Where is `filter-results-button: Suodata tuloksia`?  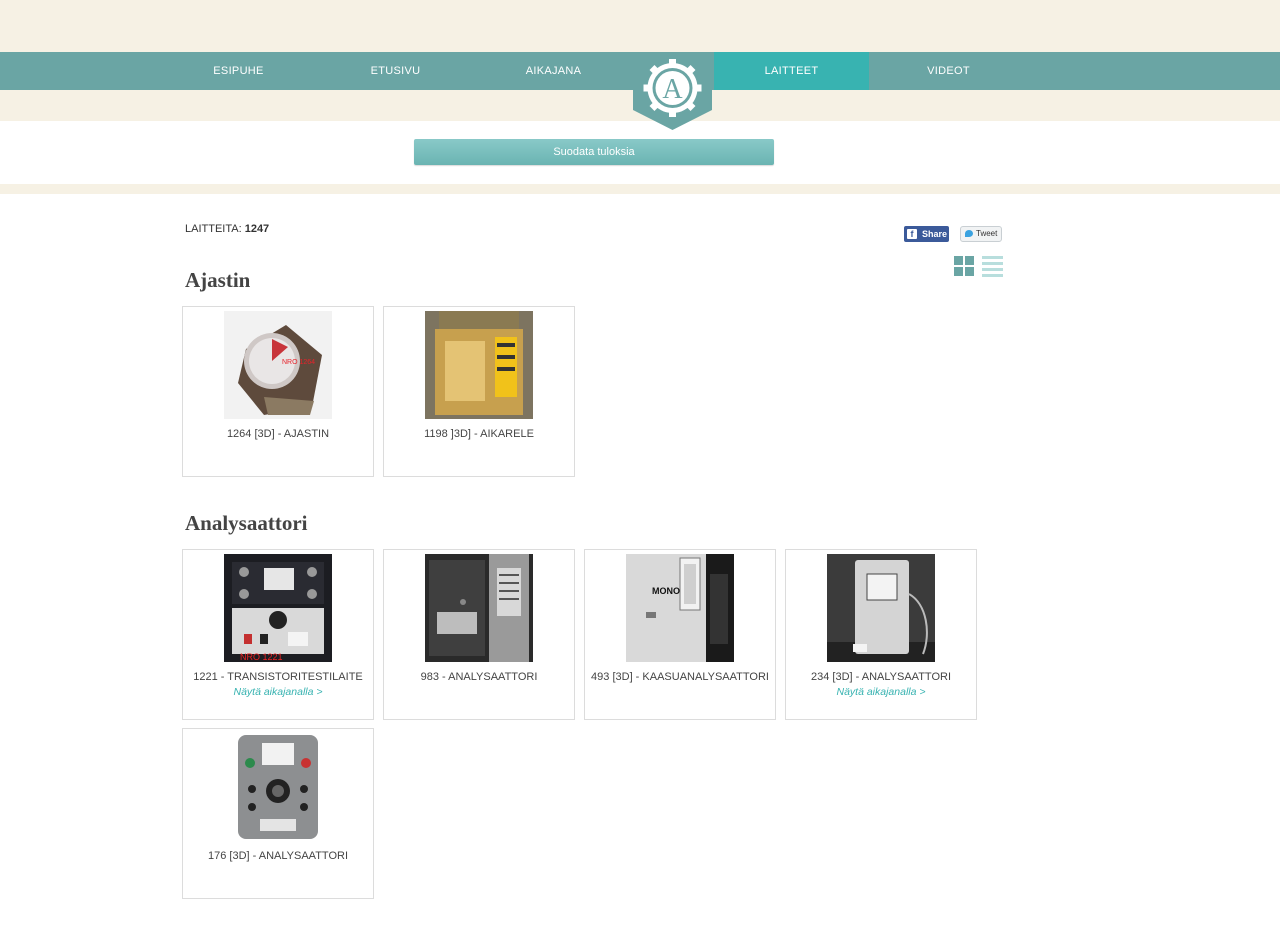
filter-results-button: Suodata tuloksia is located at coordinates (594, 152).